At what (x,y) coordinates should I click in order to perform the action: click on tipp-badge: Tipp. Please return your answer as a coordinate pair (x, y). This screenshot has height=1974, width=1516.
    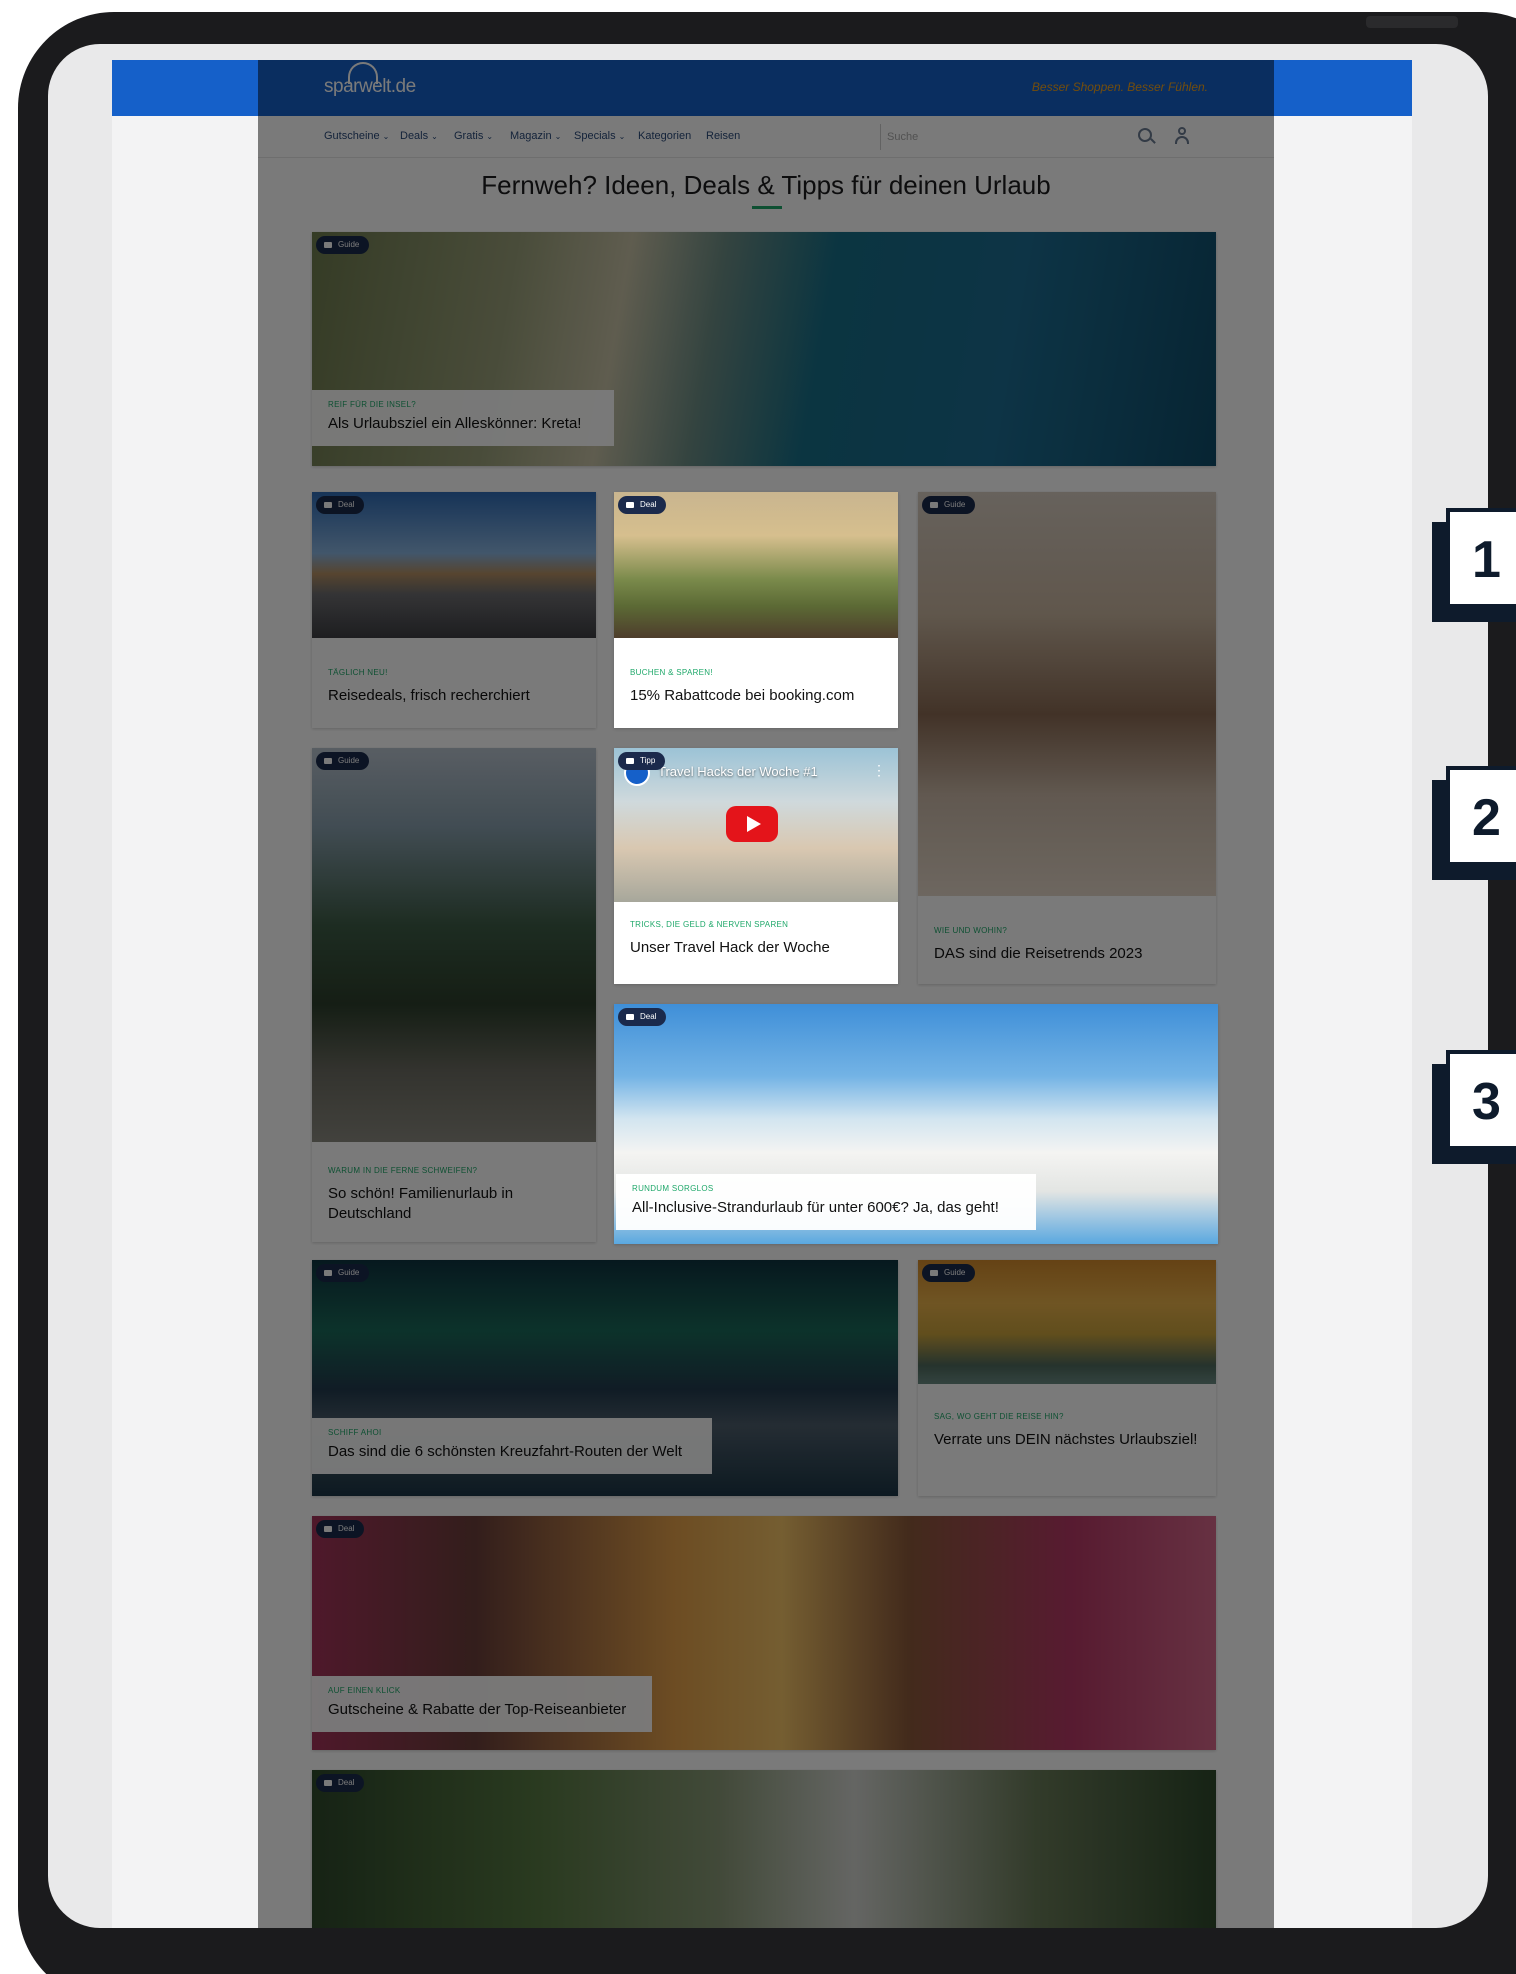
    Looking at the image, I should click on (642, 761).